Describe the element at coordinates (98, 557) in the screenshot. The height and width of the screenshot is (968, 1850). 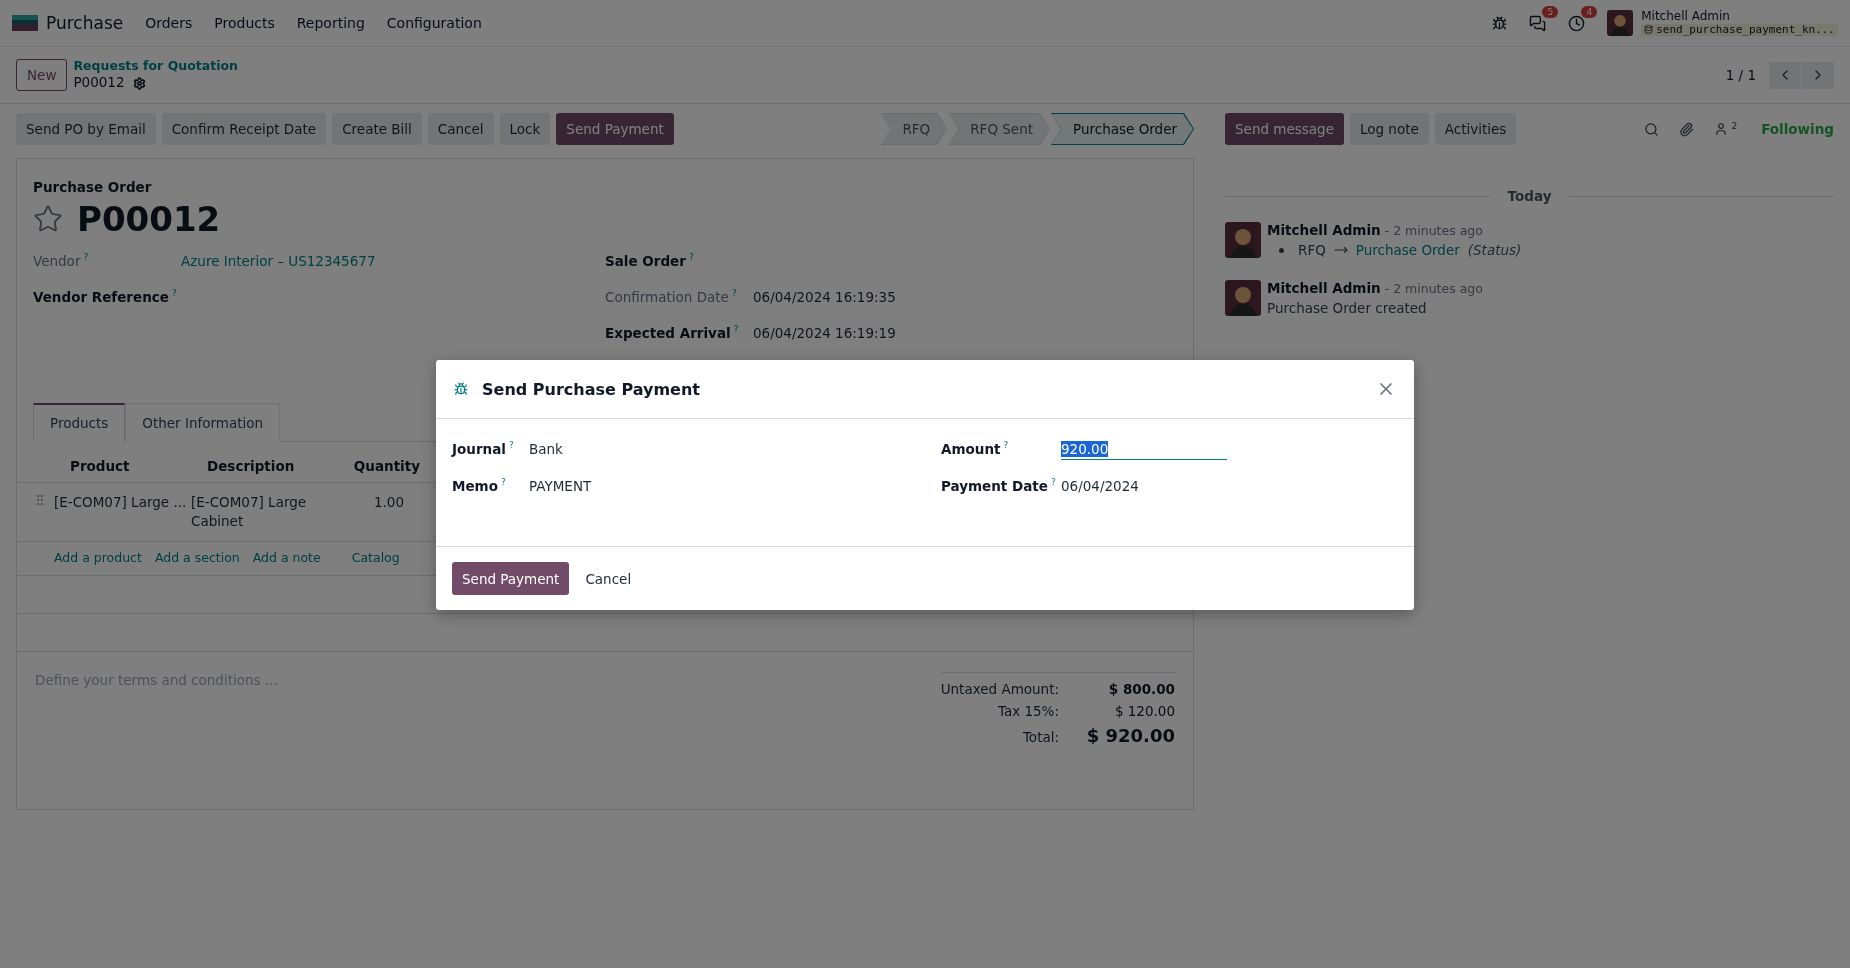
I see `add-line-link: Add a product` at that location.